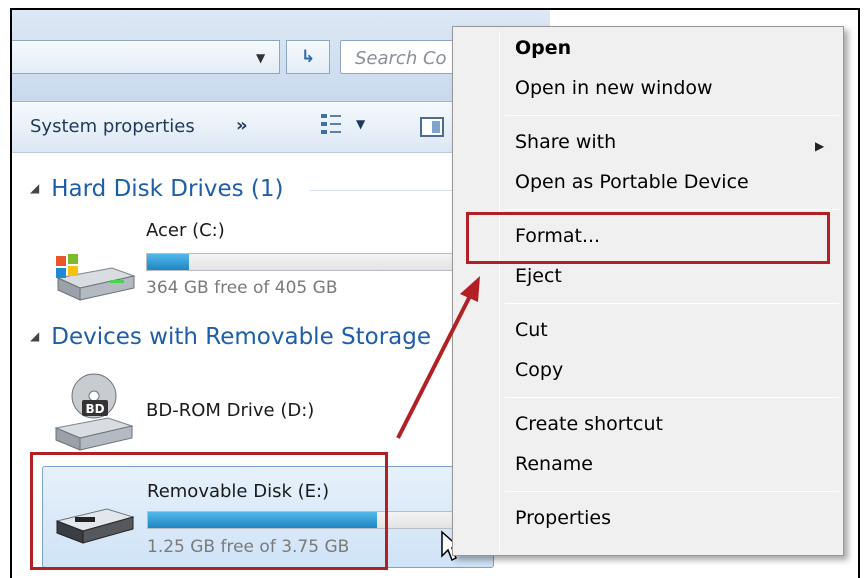  I want to click on menu-item-share-with: Share with, so click(565, 142).